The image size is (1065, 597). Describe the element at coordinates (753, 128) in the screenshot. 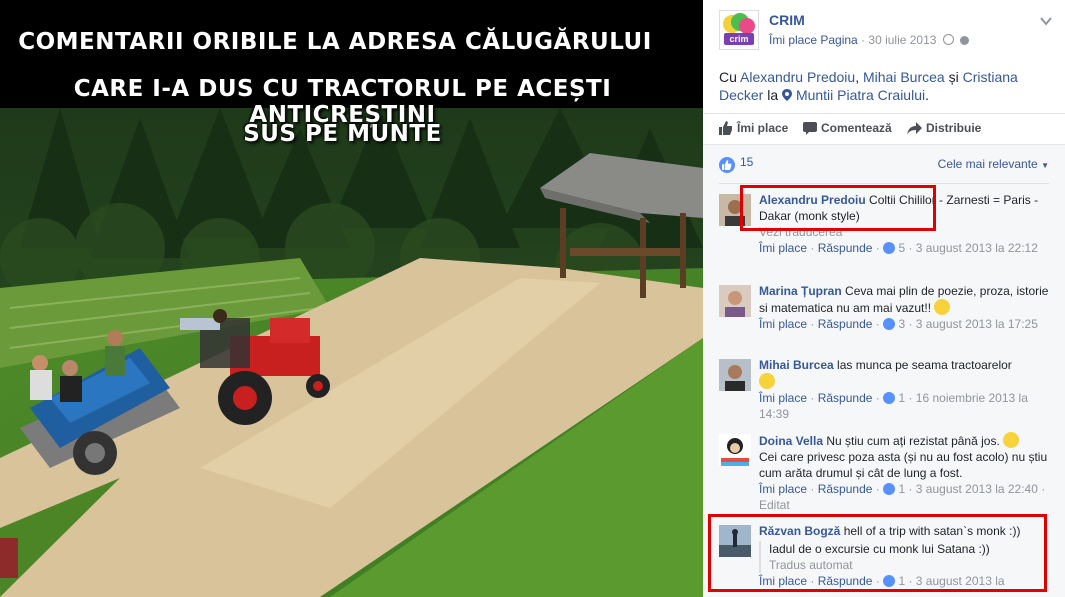

I see `like-button: Îmi place` at that location.